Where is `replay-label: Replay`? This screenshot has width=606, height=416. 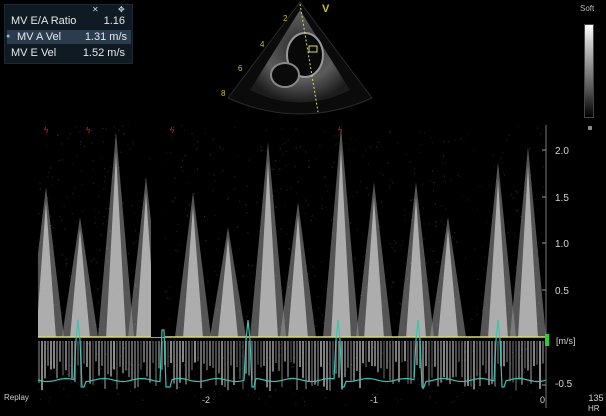 replay-label: Replay is located at coordinates (16, 397).